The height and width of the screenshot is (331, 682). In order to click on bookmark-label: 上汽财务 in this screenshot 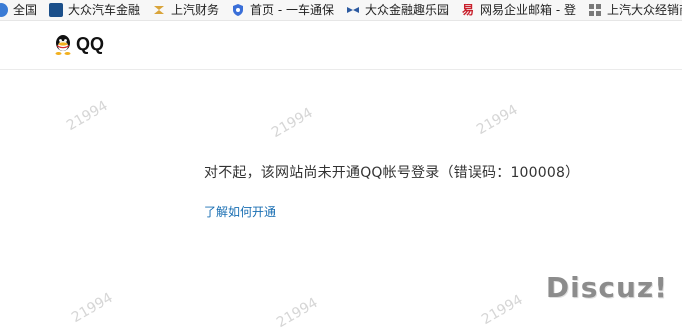, I will do `click(195, 10)`.